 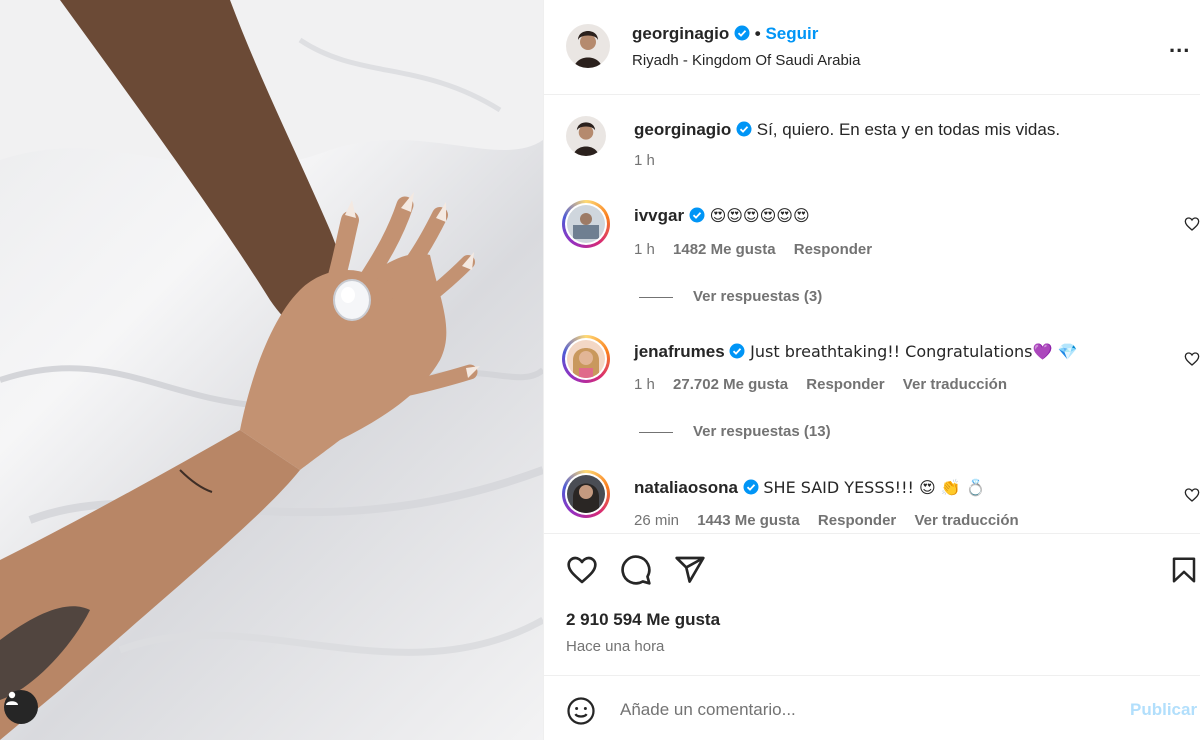 What do you see at coordinates (588, 46) in the screenshot?
I see `author-avatar` at bounding box center [588, 46].